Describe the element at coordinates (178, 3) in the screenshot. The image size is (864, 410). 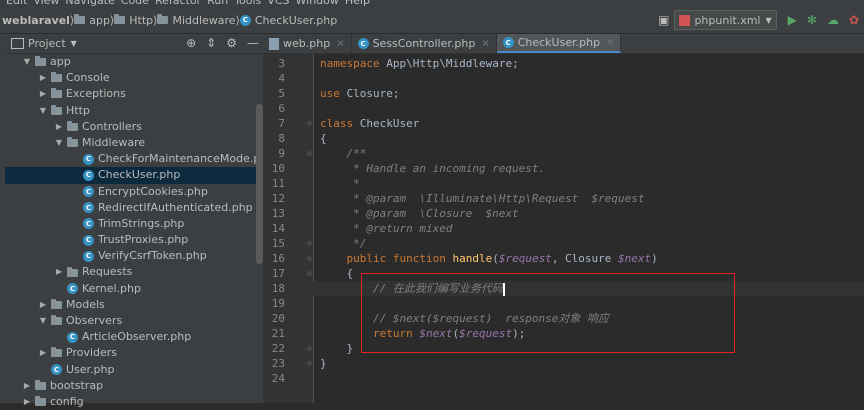
I see `menu-item: Refactor` at that location.